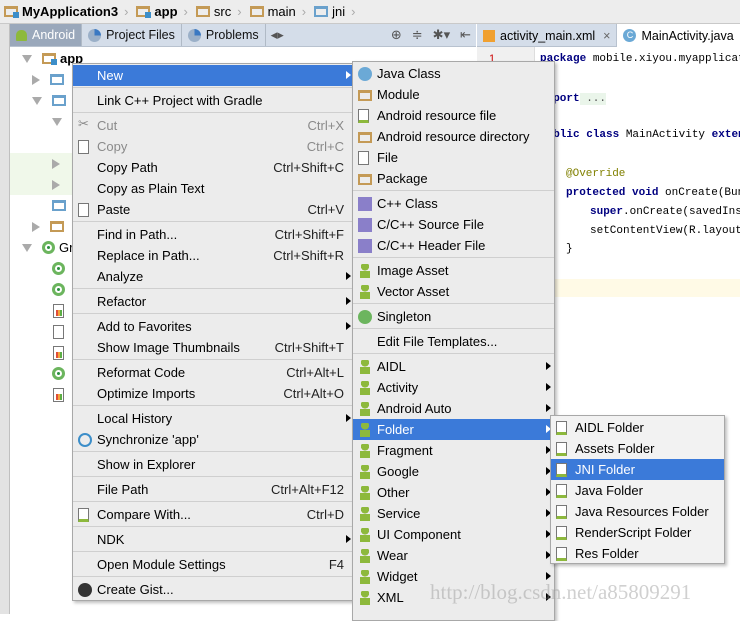 This screenshot has width=740, height=621. Describe the element at coordinates (665, 231) in the screenshot. I see `code-line: setContentView(R.layout.a` at that location.